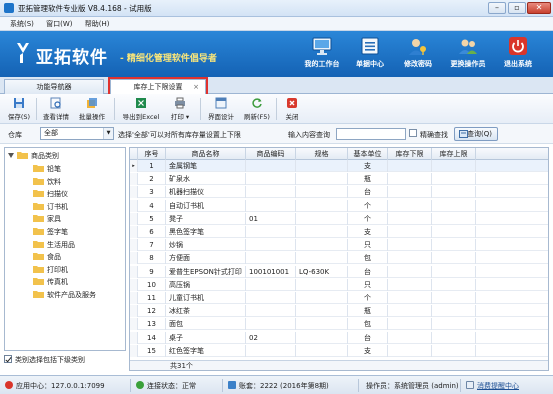 The height and width of the screenshot is (394, 553). I want to click on print-button: 打印 ▾, so click(180, 109).